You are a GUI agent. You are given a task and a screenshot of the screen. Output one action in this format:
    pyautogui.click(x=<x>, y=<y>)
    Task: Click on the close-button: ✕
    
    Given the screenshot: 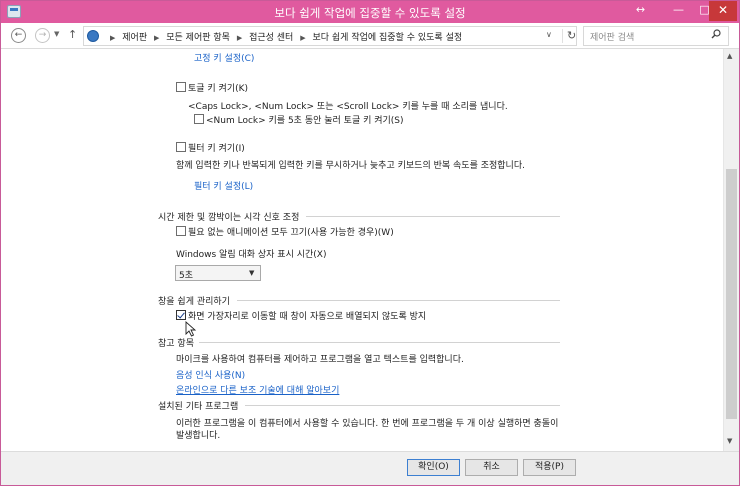 What is the action you would take?
    pyautogui.click(x=723, y=11)
    